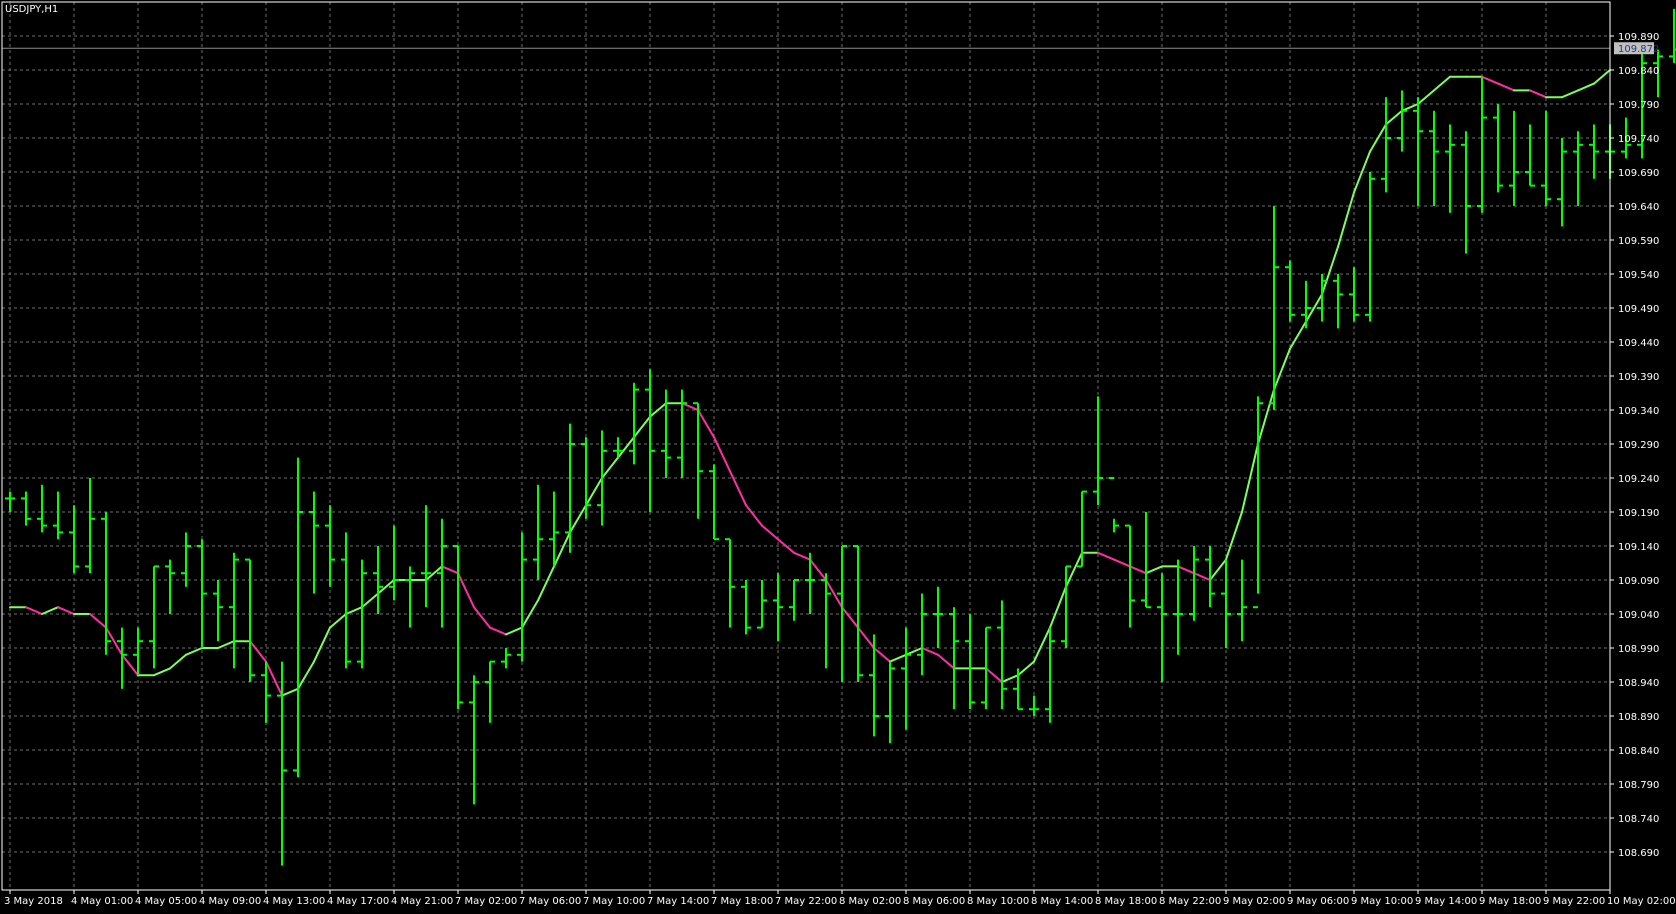  Describe the element at coordinates (1638, 649) in the screenshot. I see `y-tick-label: 108.990` at that location.